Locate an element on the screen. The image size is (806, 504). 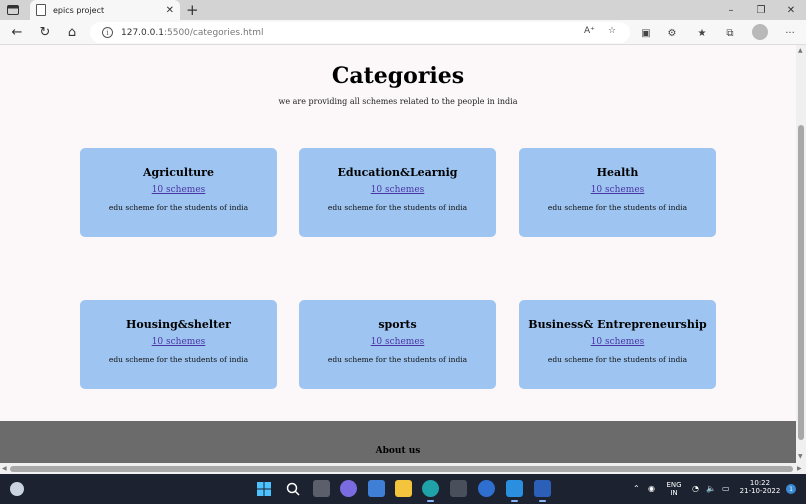
tab-close-icon: ✕ is located at coordinates (170, 10).